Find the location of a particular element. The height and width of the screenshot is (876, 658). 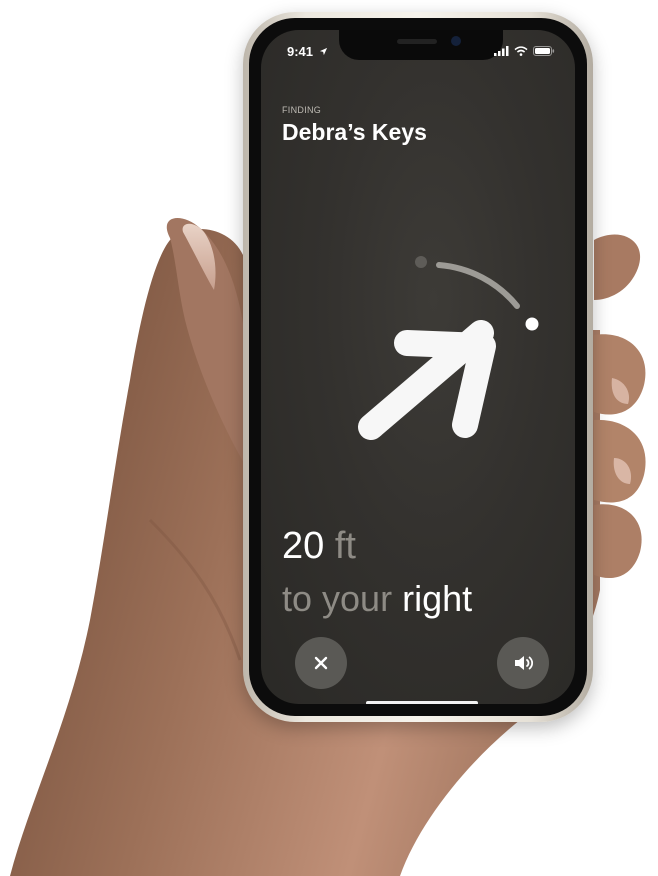

speaker-icon is located at coordinates (524, 663).